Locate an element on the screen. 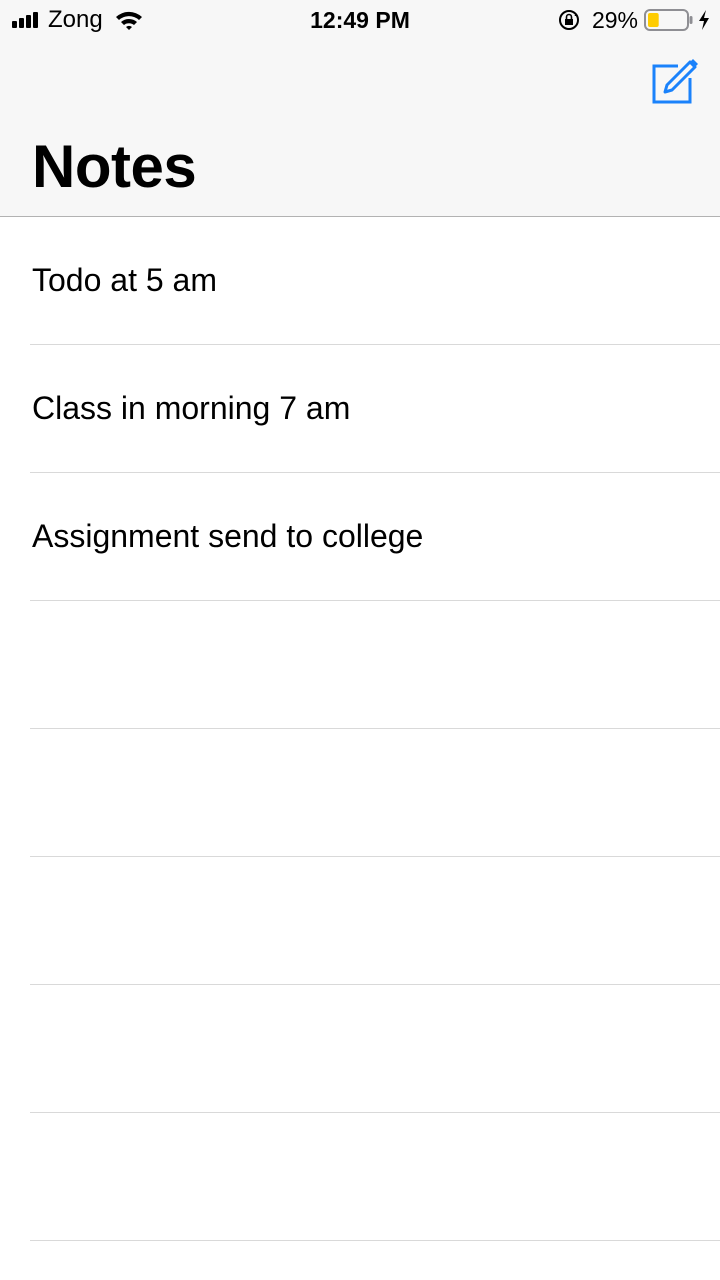 The width and height of the screenshot is (720, 1280). rotation-lock-icon is located at coordinates (568, 20).